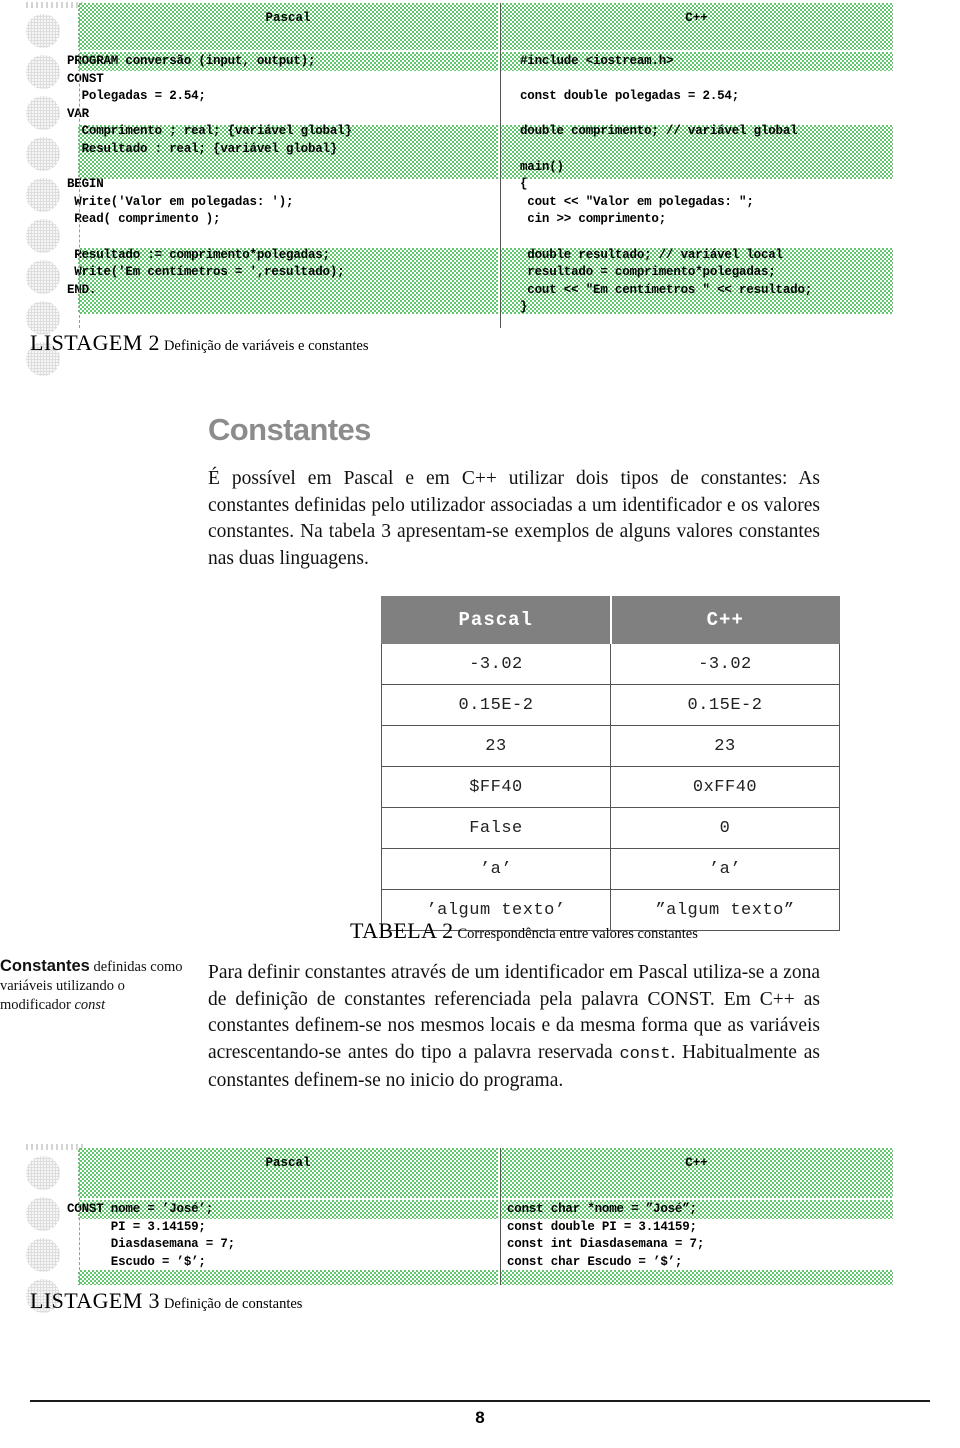  Describe the element at coordinates (480, 1417) in the screenshot. I see `page-number: 8` at that location.